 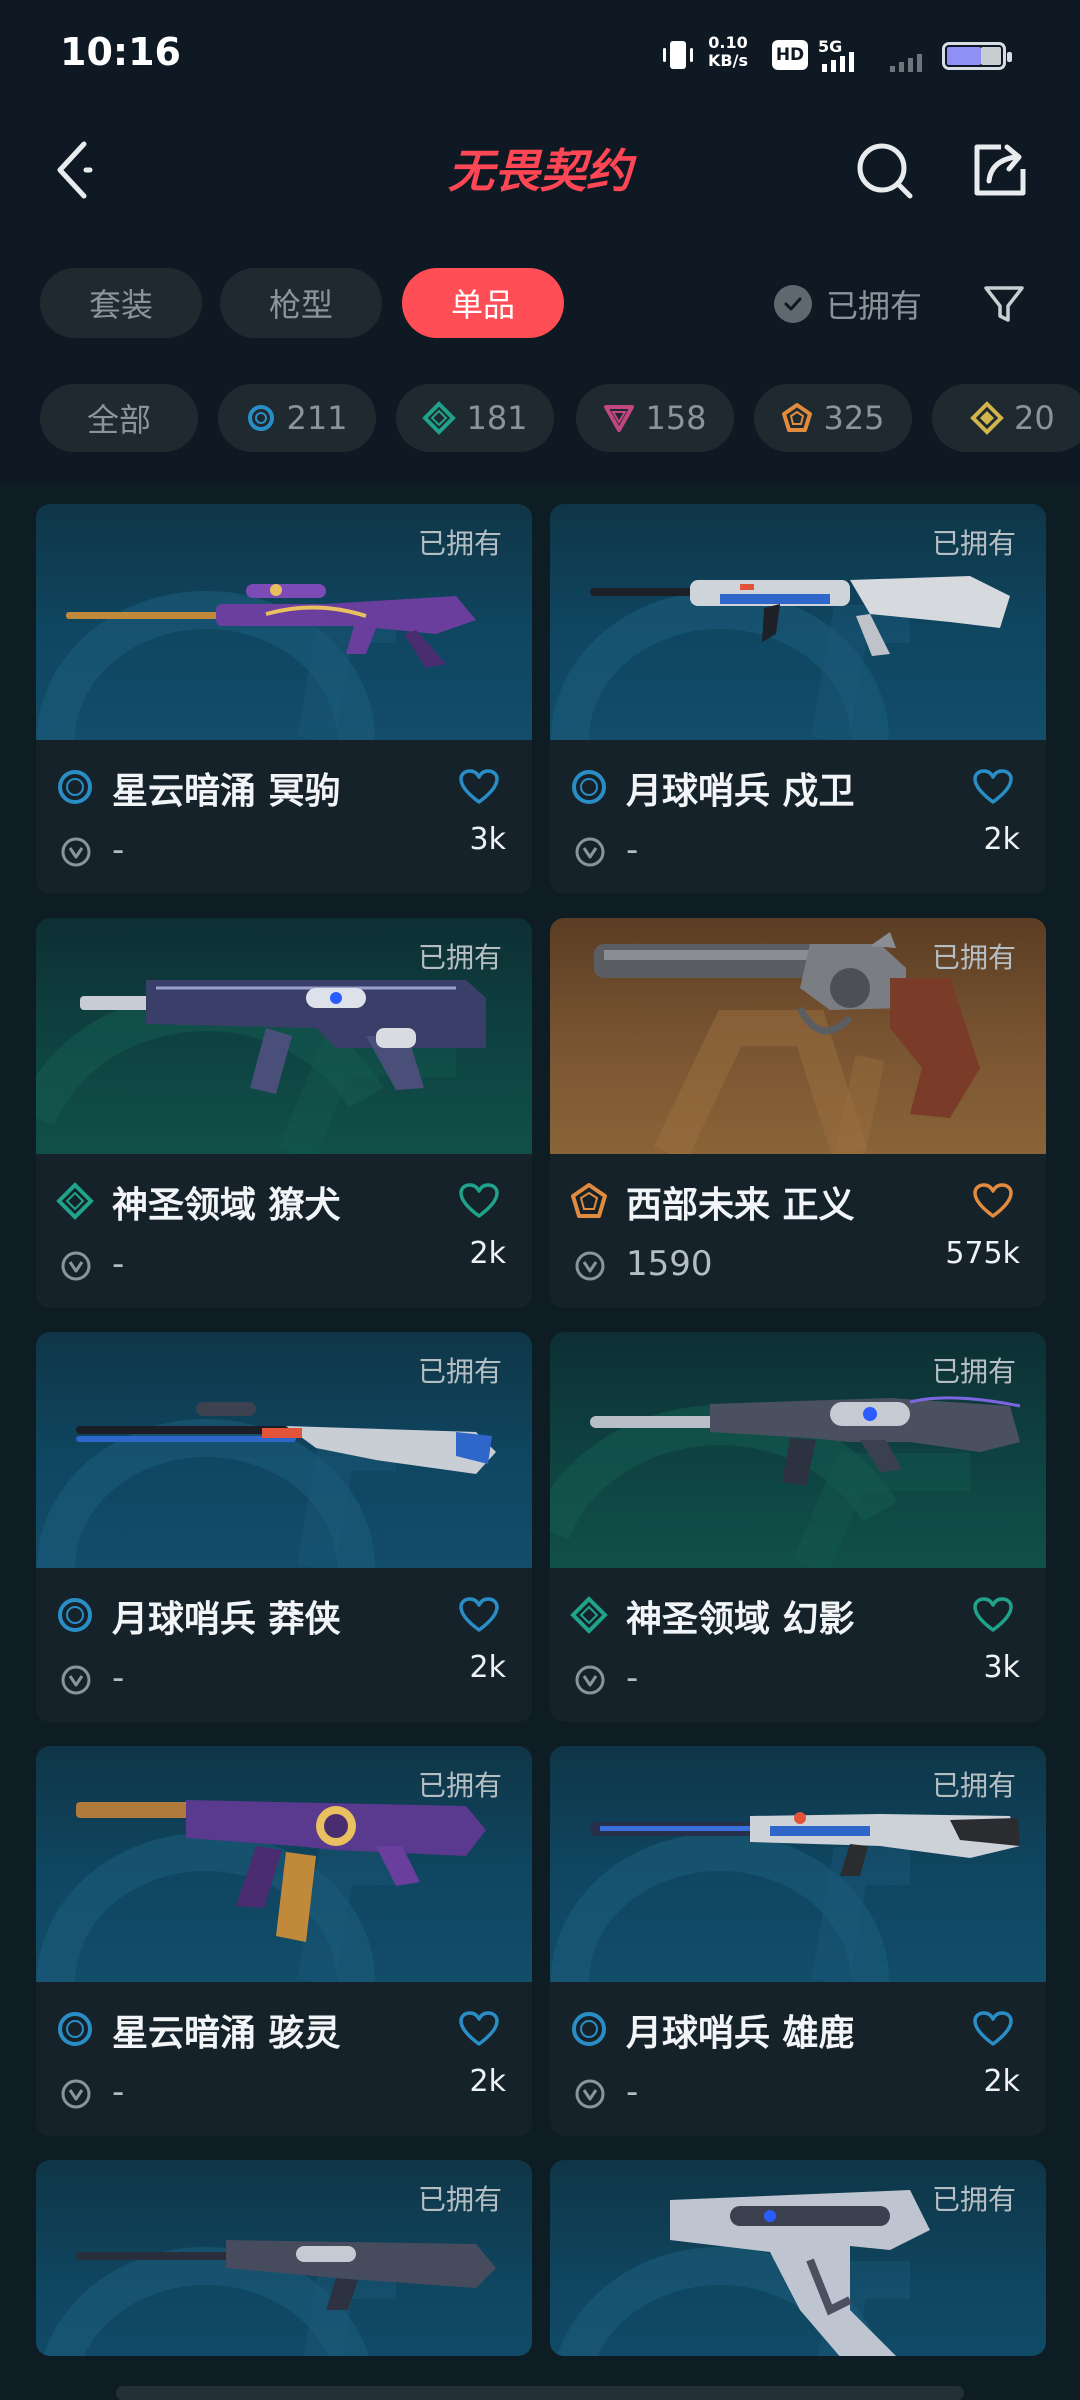 I want to click on item-name: 月球哨兵 戍卫, so click(x=740, y=791).